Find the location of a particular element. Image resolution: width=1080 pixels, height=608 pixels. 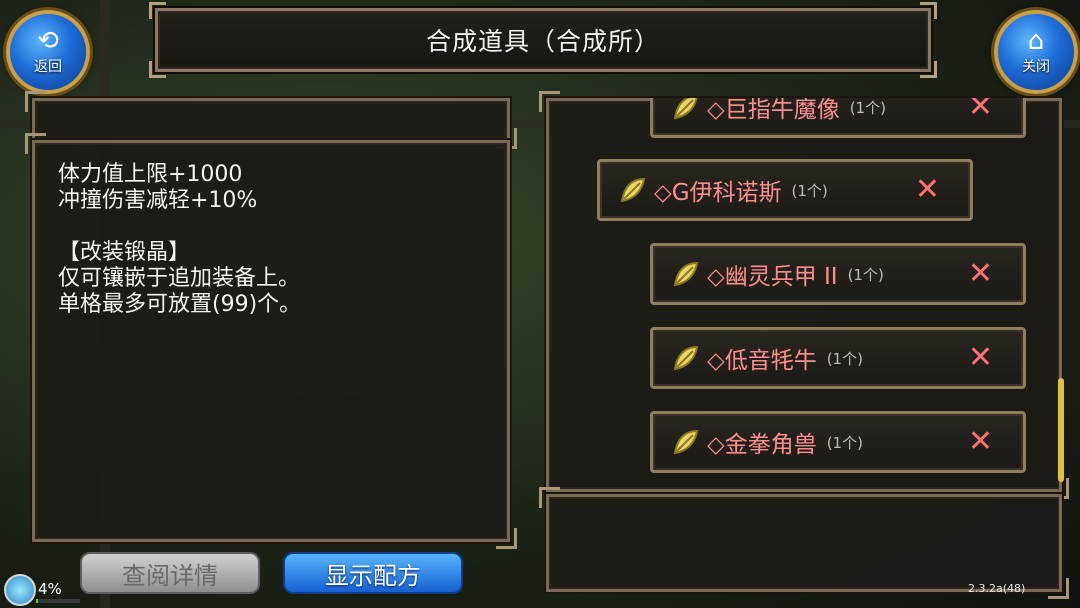

version-label: 2.3.2a(48) is located at coordinates (997, 588).